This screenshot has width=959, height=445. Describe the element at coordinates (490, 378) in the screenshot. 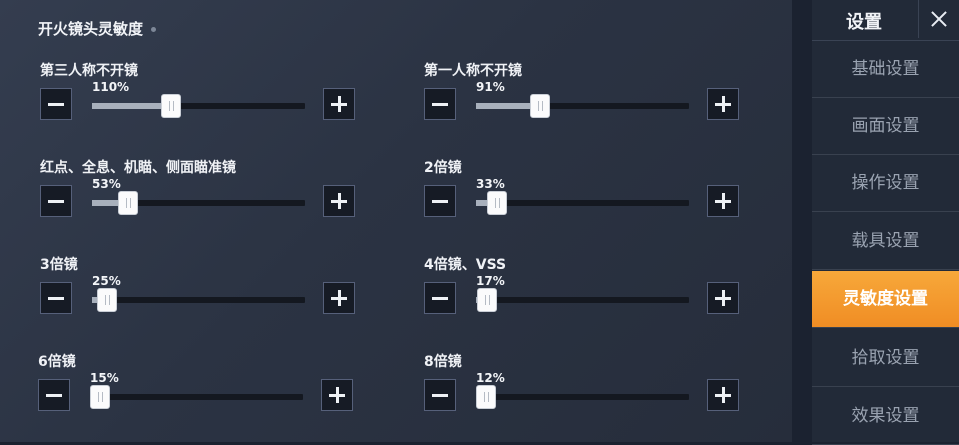

I see `setting-value: 12%` at that location.